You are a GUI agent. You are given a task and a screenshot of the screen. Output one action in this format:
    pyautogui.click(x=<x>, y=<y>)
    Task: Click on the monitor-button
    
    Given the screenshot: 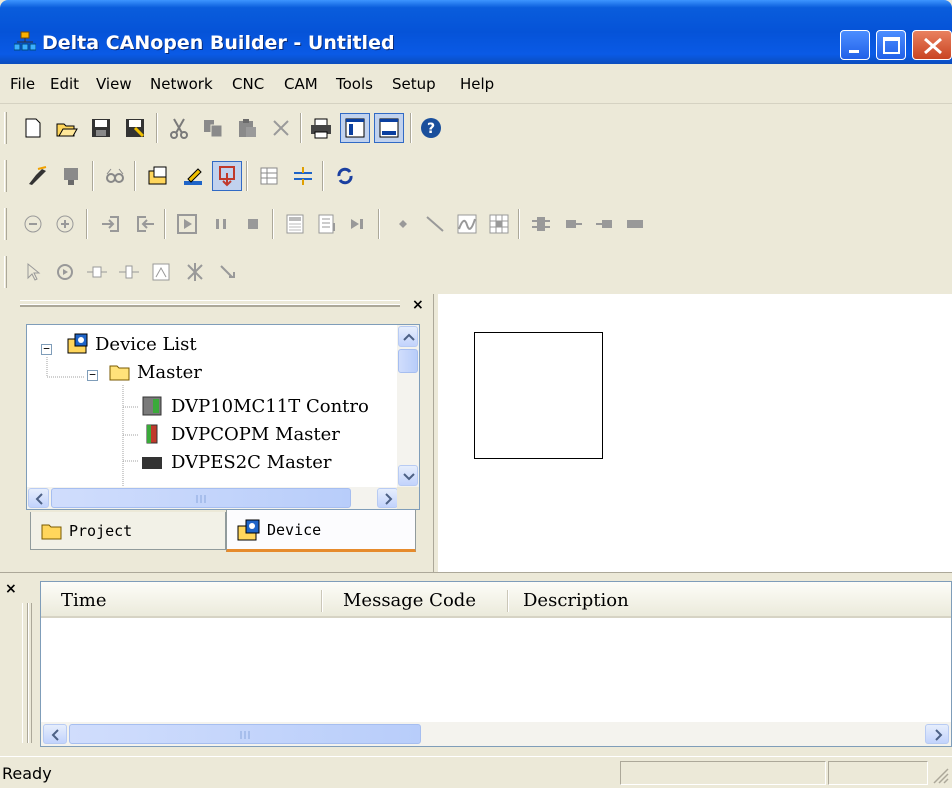 What is the action you would take?
    pyautogui.click(x=115, y=176)
    